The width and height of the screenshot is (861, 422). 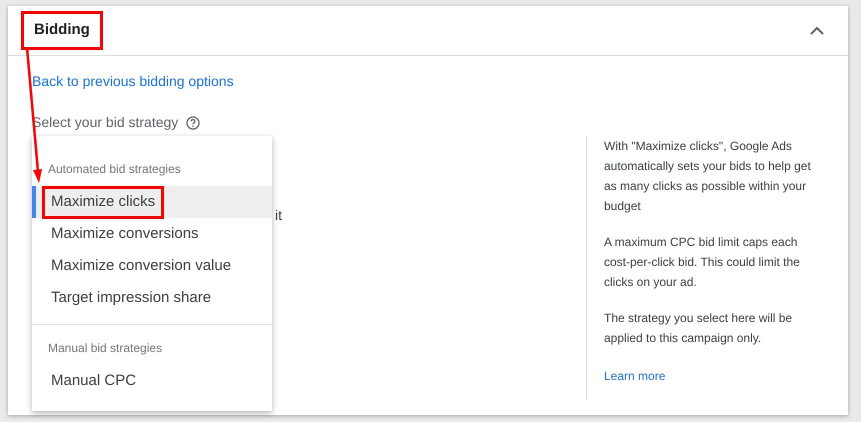 I want to click on collapse-chevron-icon, so click(x=817, y=31).